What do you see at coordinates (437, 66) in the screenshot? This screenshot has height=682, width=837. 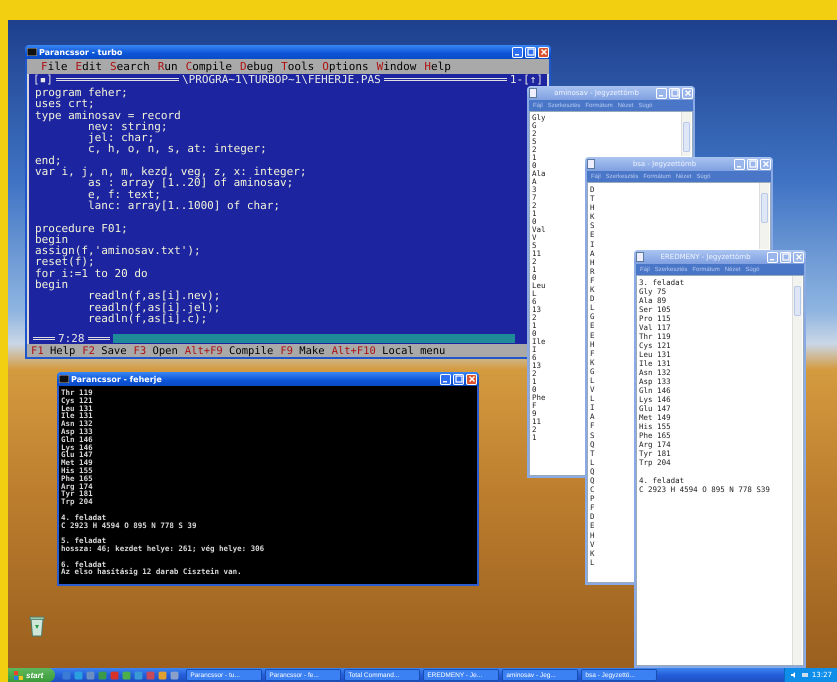 I see `menu-item: Help` at bounding box center [437, 66].